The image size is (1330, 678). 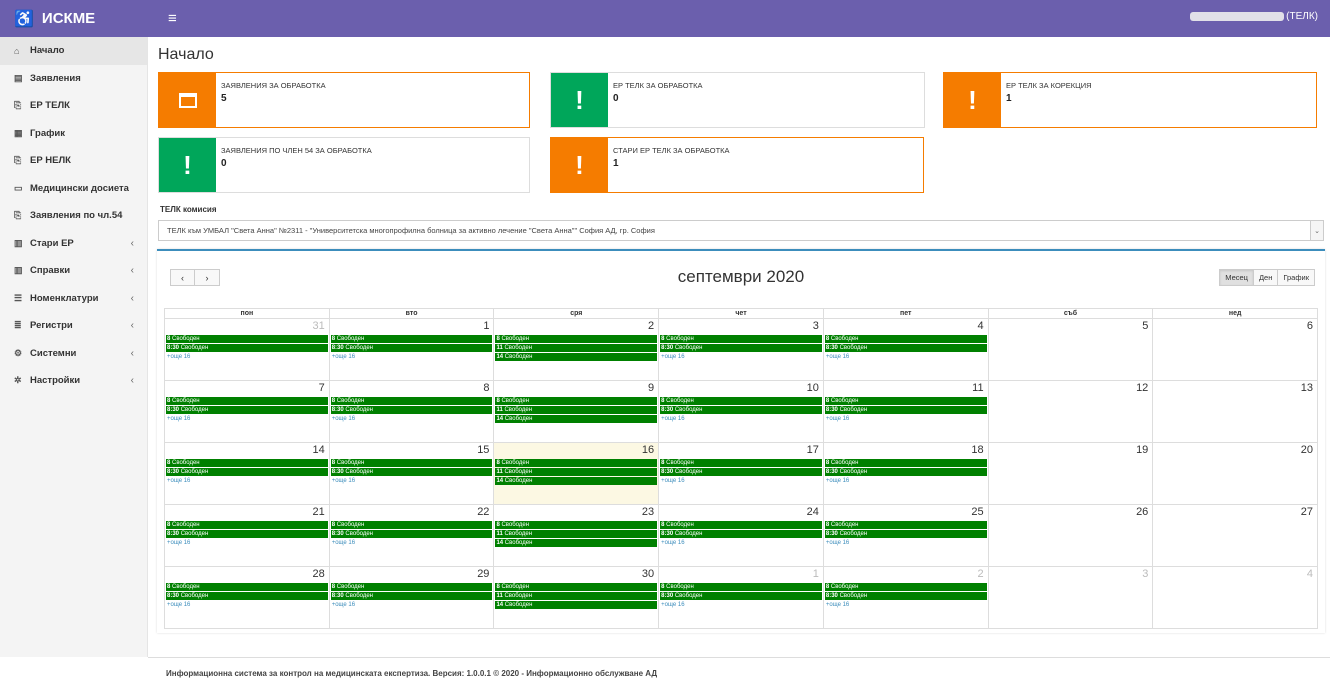 I want to click on calendar-day: 28 Свободен 11 Свободен 14 Свободен, so click(x=577, y=349).